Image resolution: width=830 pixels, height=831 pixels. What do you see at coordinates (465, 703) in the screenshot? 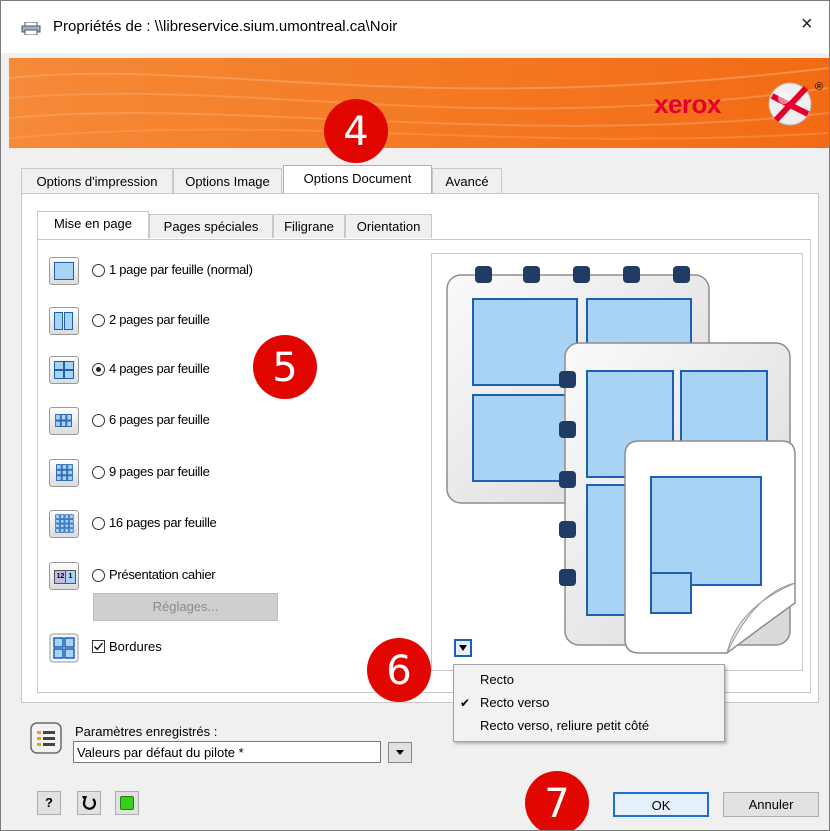
I see `checkmark-icon: ✔` at bounding box center [465, 703].